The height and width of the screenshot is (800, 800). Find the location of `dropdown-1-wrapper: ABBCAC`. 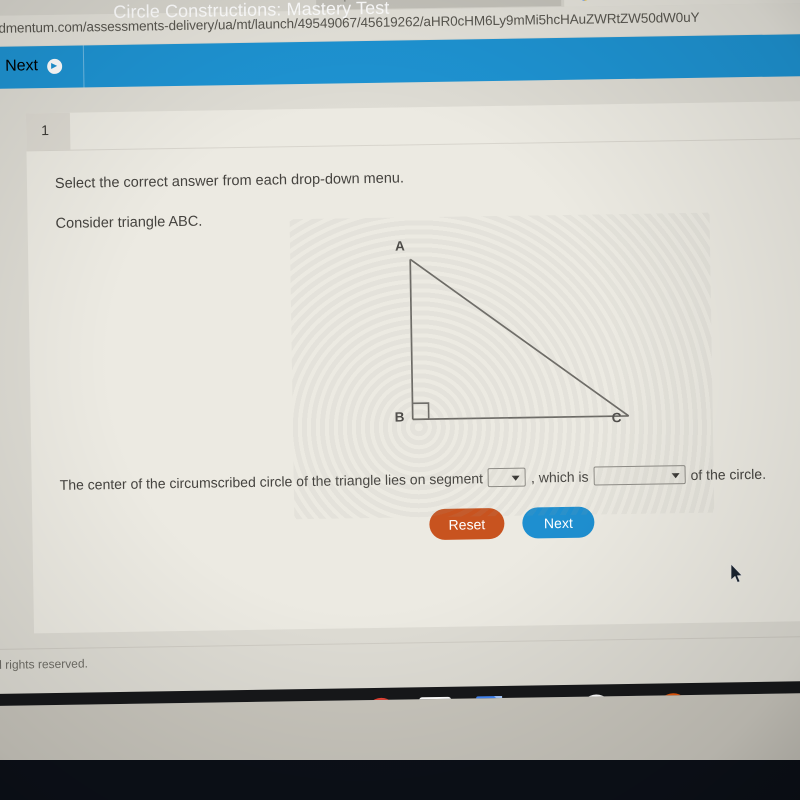

dropdown-1-wrapper: ABBCAC is located at coordinates (507, 477).